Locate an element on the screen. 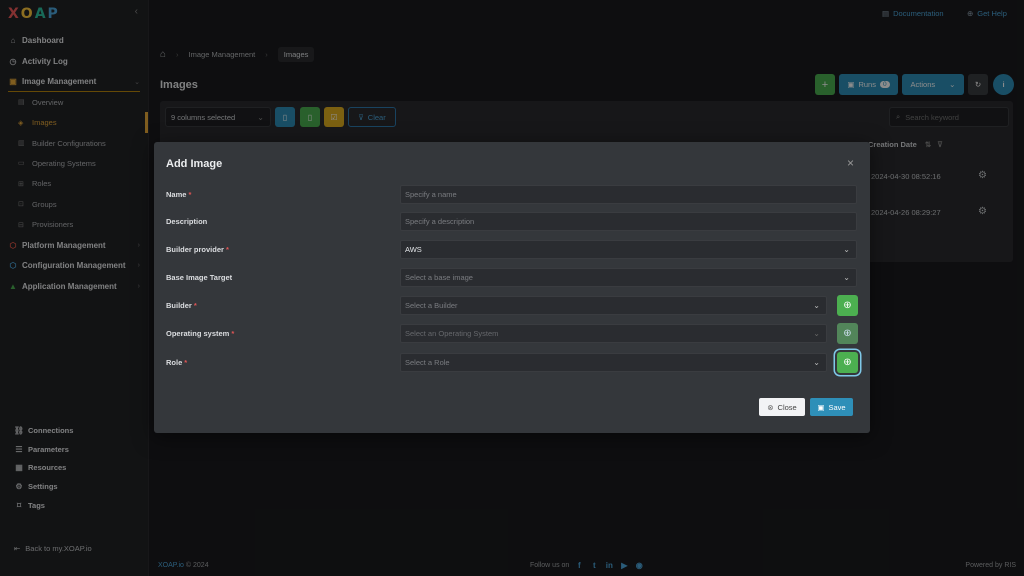 The width and height of the screenshot is (1024, 576). builder-provider-label: Builder provider * is located at coordinates (197, 249).